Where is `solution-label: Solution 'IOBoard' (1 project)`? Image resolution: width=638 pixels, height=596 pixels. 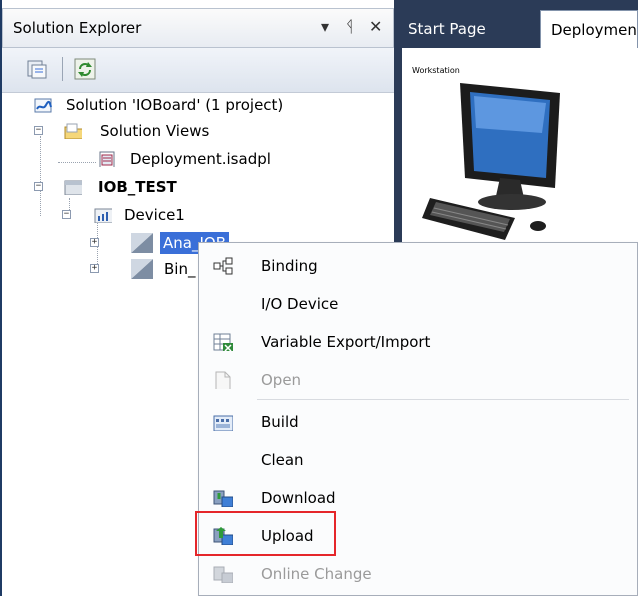
solution-label: Solution 'IOBoard' (1 project) is located at coordinates (175, 105).